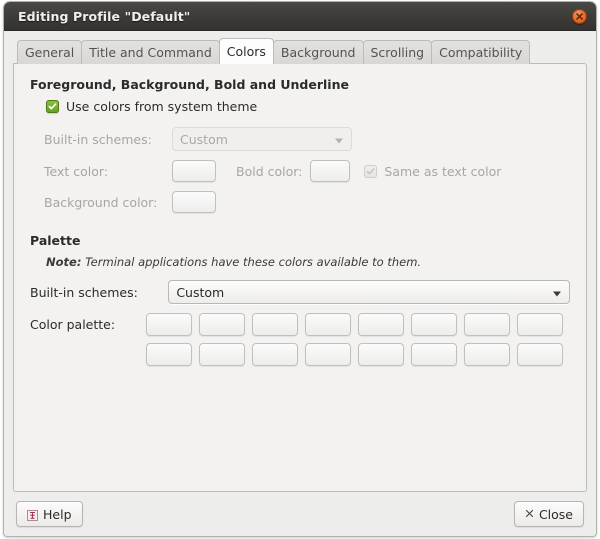 Image resolution: width=600 pixels, height=539 pixels. Describe the element at coordinates (194, 202) in the screenshot. I see `background-color-swatch` at that location.